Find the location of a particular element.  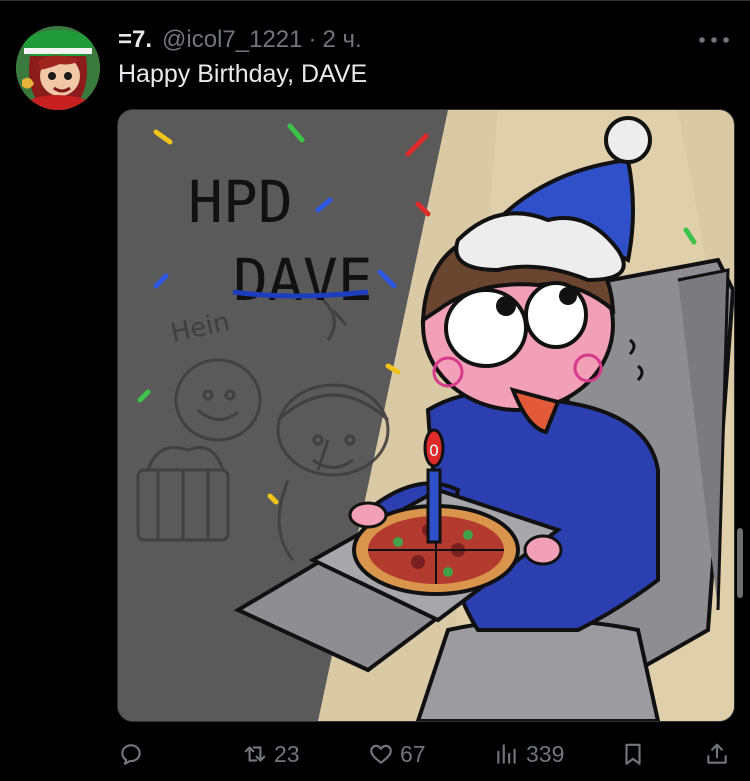

author-avatar is located at coordinates (58, 68).